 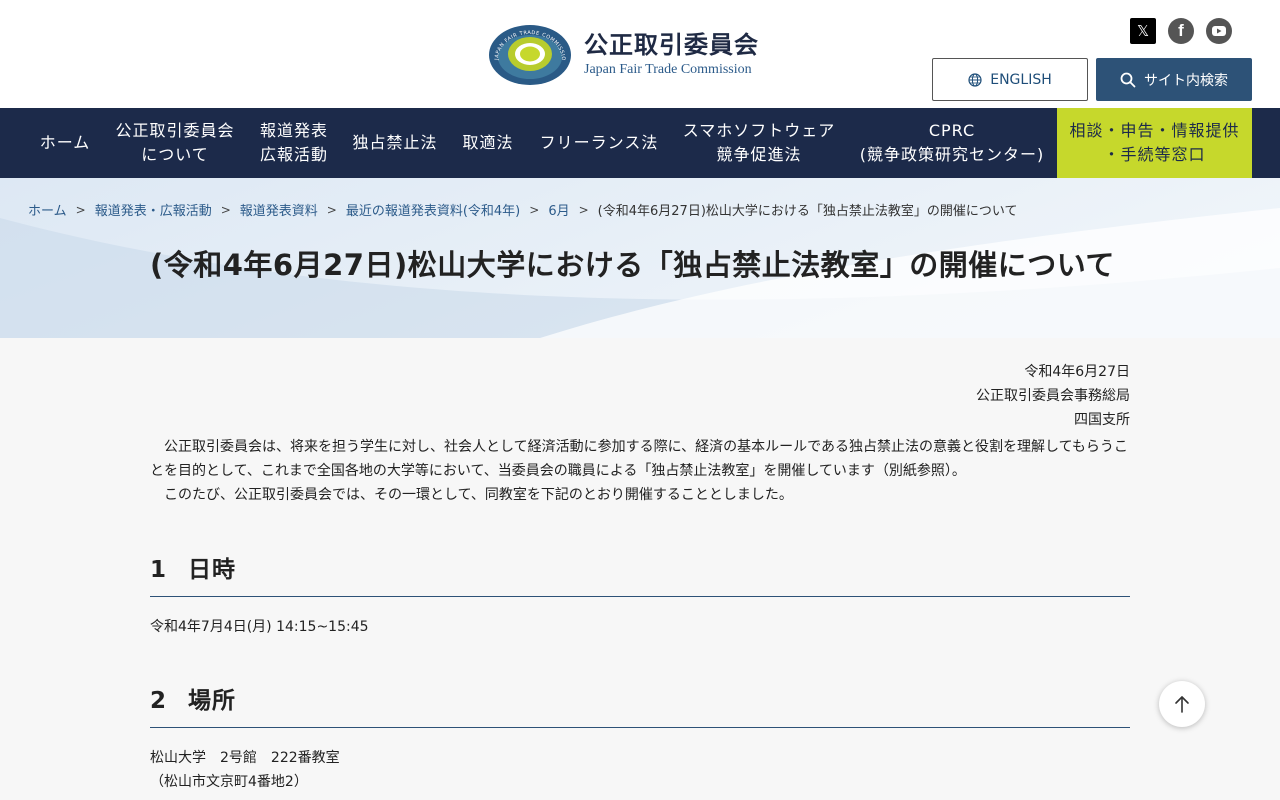 I want to click on publish-date: 令和4年6月27日, so click(x=1077, y=372).